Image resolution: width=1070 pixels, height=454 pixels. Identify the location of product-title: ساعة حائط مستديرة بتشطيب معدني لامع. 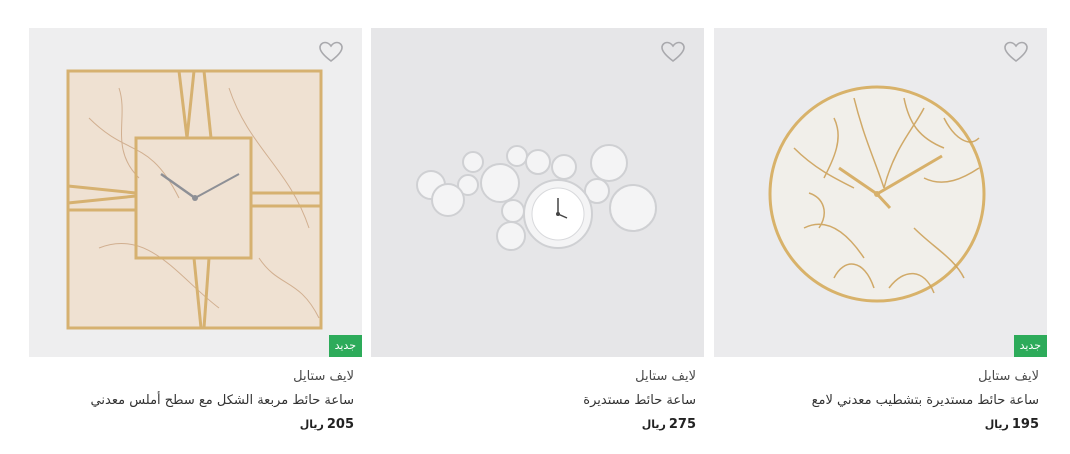
(880, 401).